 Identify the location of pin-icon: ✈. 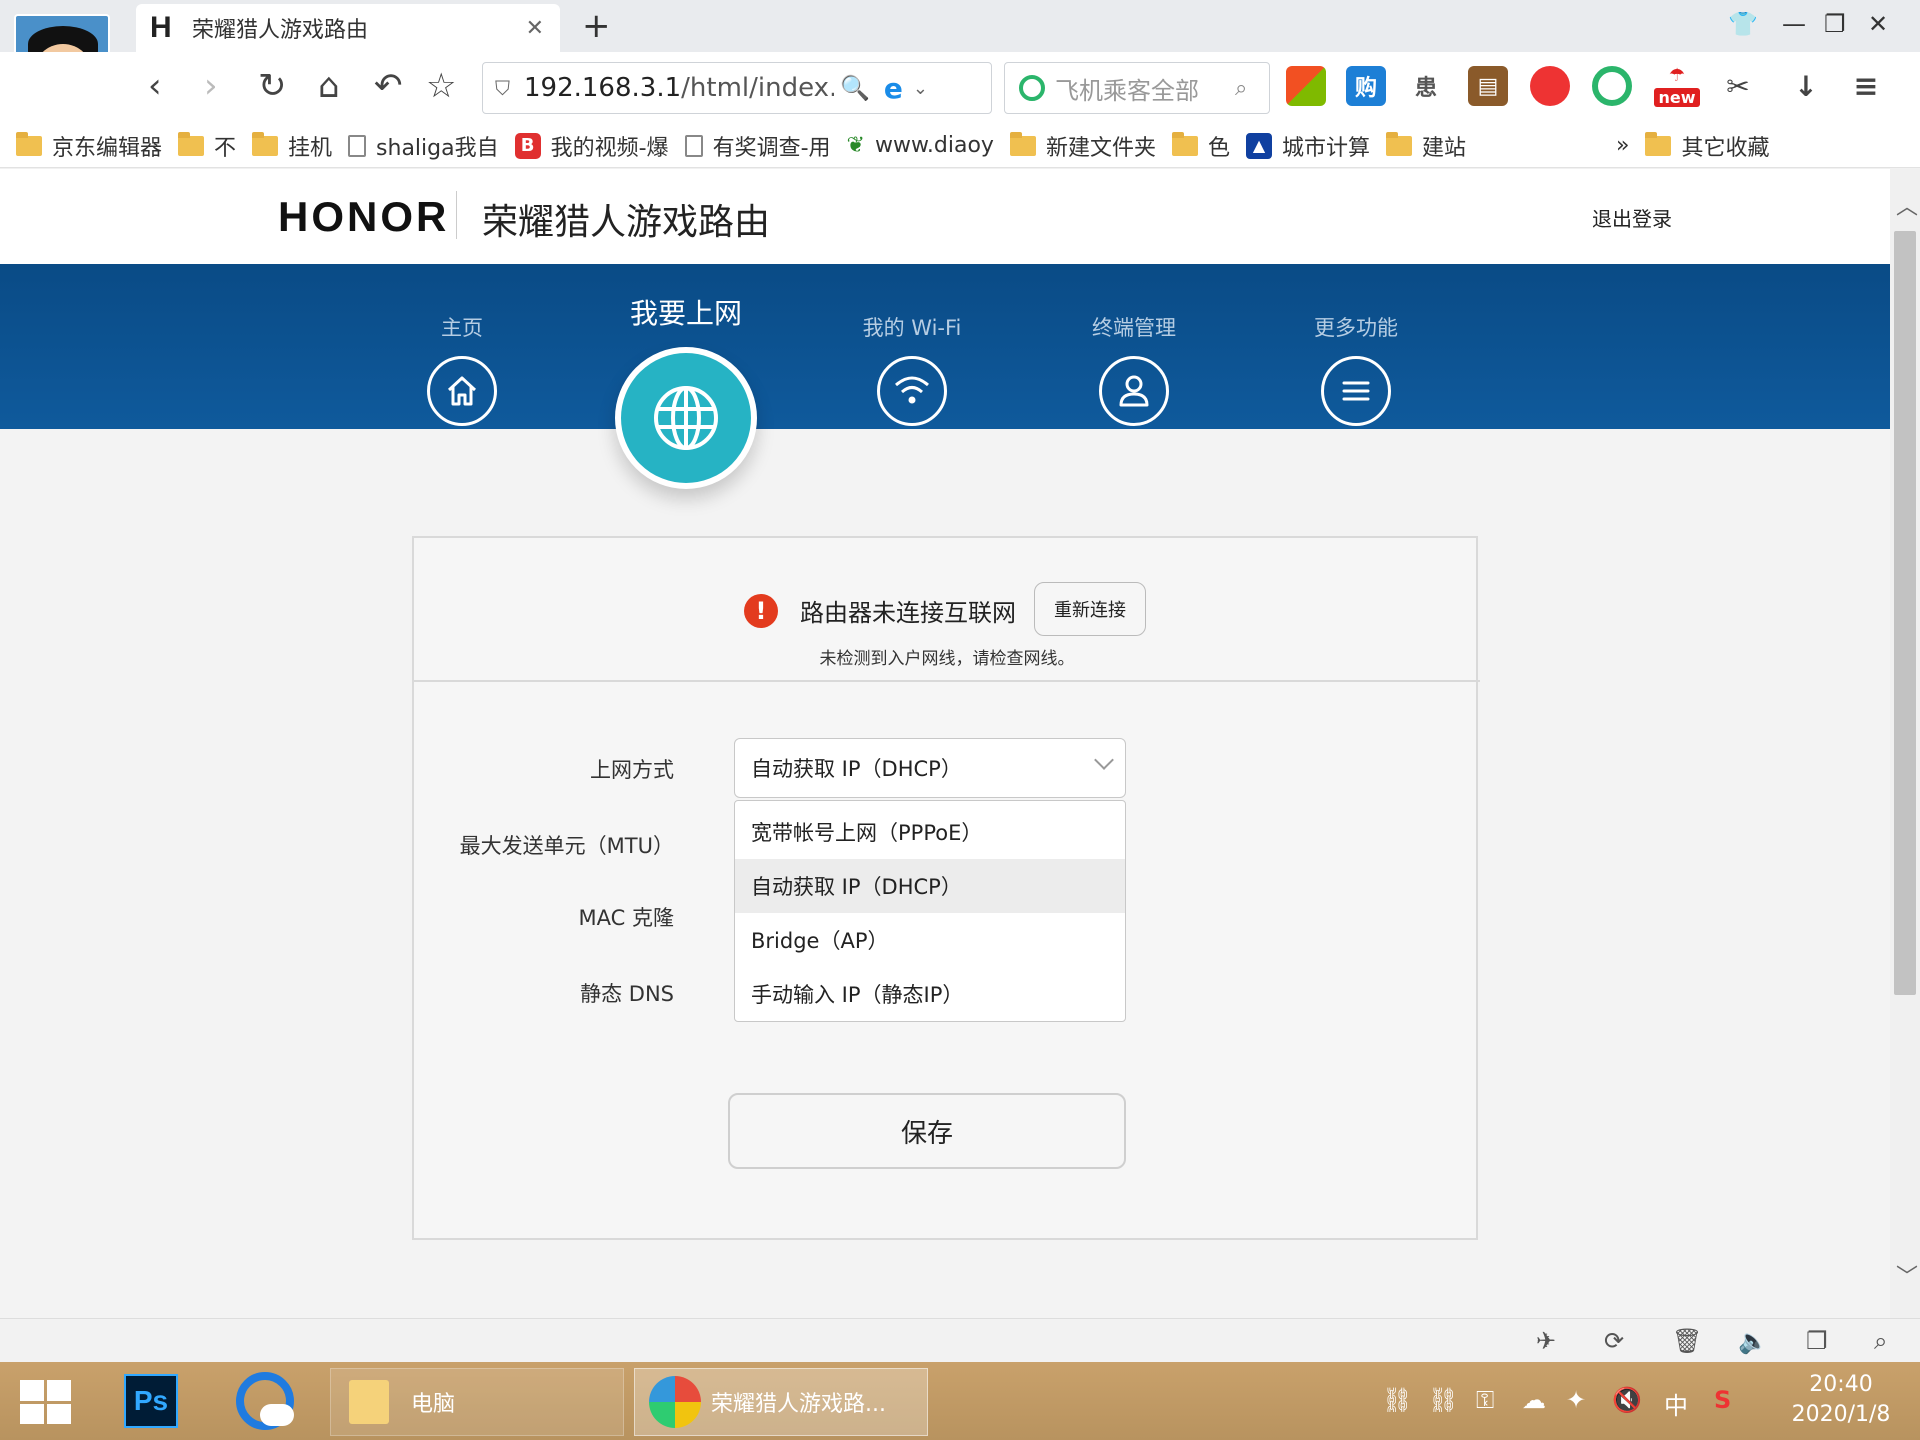
(1546, 1341).